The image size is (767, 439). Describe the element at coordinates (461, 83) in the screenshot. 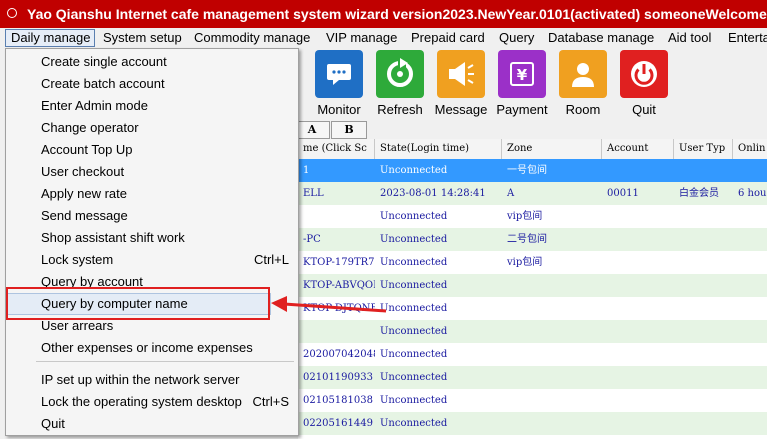

I see `message-button: Message` at that location.